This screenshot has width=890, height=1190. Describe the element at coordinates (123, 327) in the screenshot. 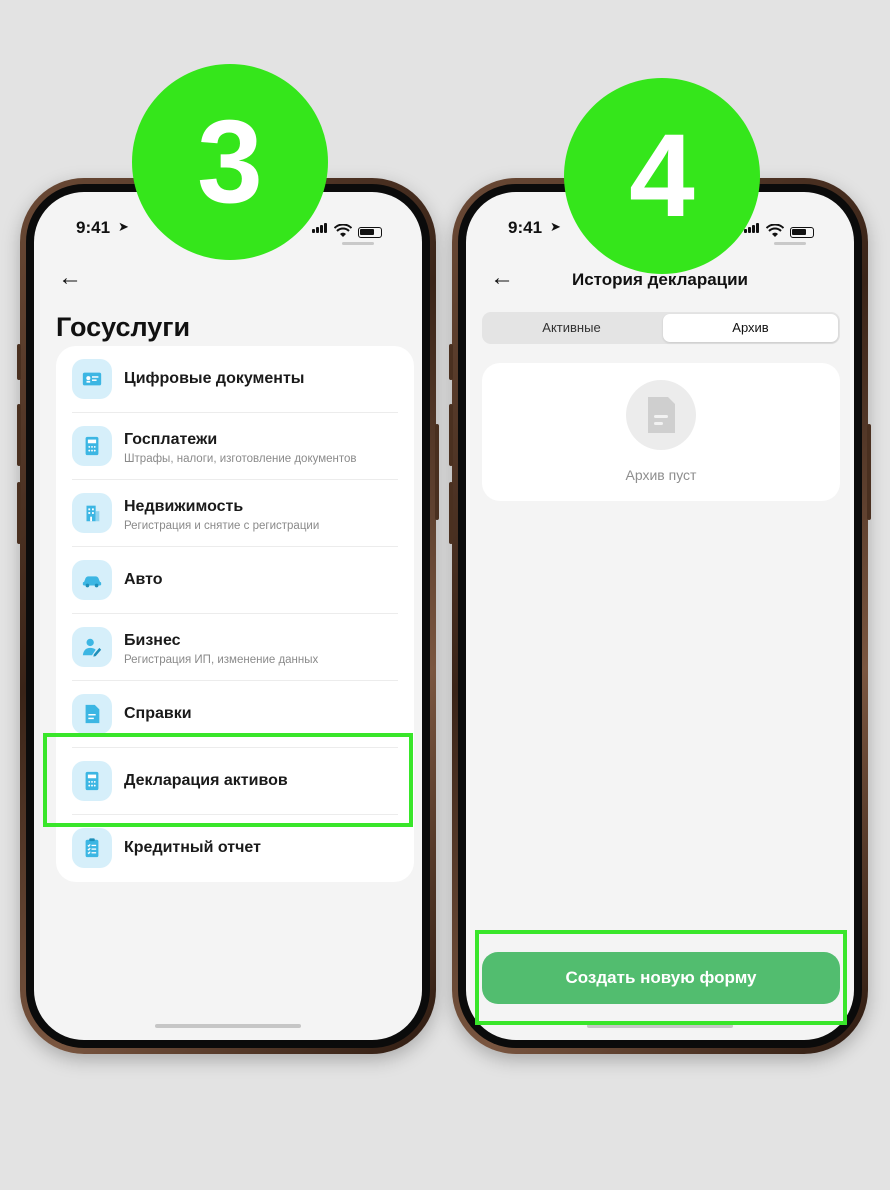

I see `page-title: Госуслуги` at that location.